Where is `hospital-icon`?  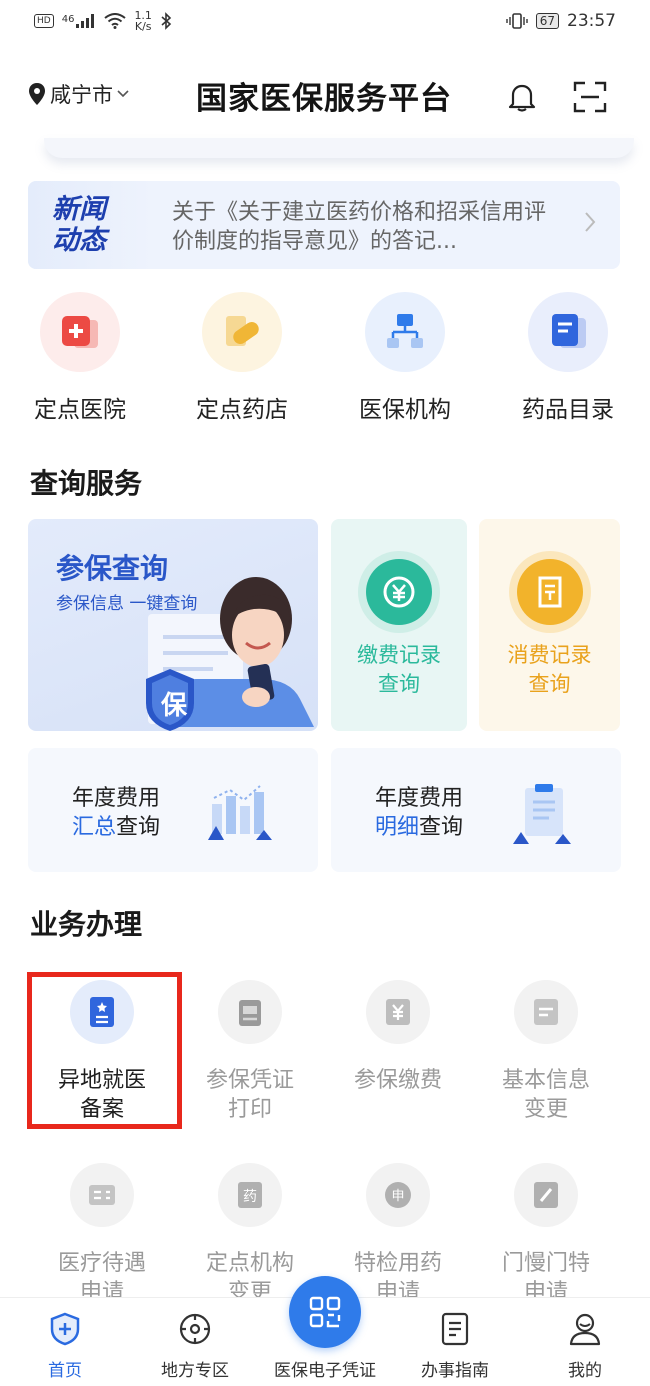
hospital-icon is located at coordinates (80, 332).